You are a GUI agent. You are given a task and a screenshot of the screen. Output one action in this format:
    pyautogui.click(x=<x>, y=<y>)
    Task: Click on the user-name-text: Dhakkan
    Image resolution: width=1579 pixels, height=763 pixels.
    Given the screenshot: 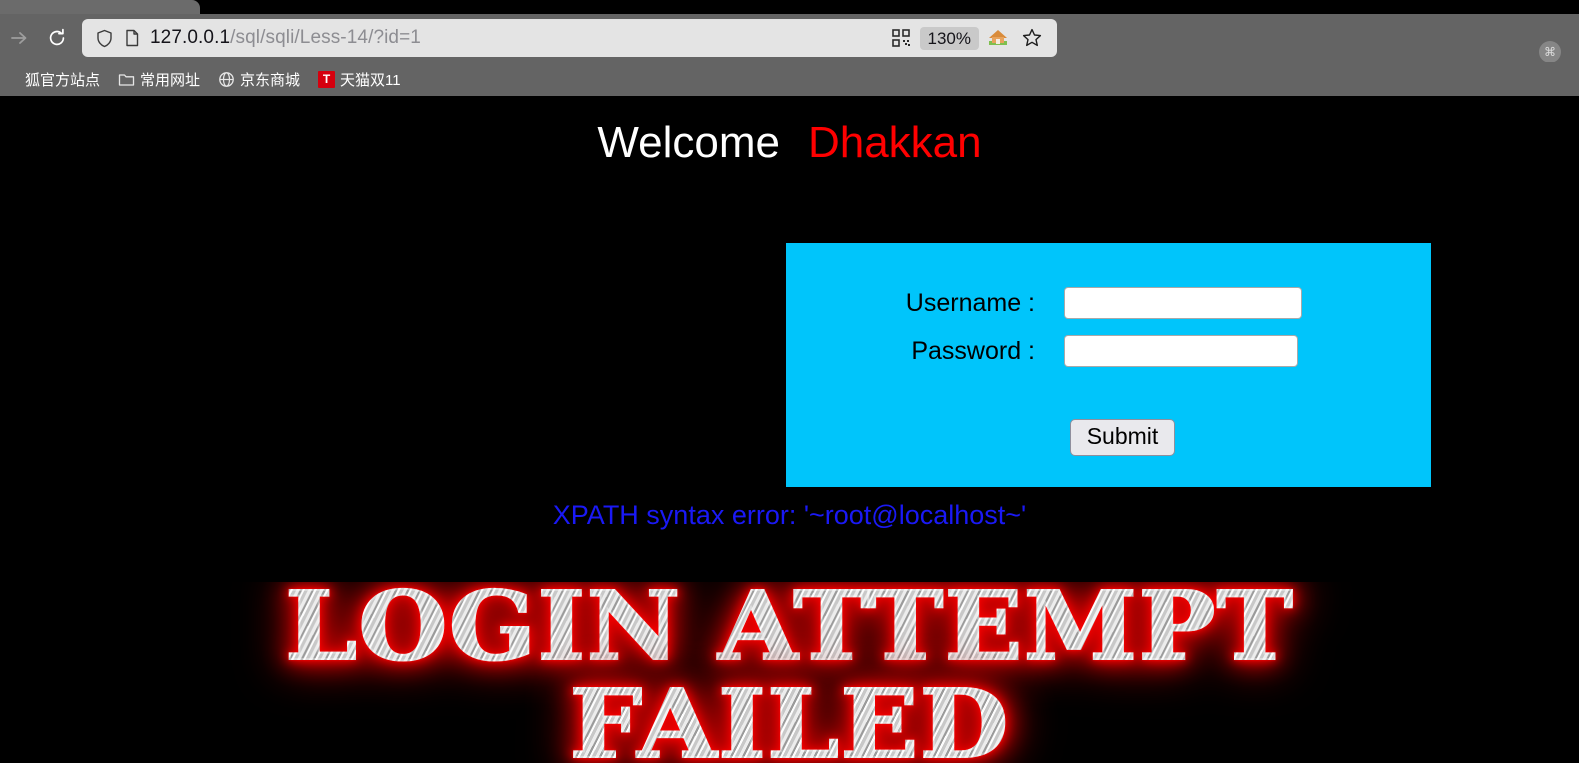 What is the action you would take?
    pyautogui.click(x=894, y=142)
    